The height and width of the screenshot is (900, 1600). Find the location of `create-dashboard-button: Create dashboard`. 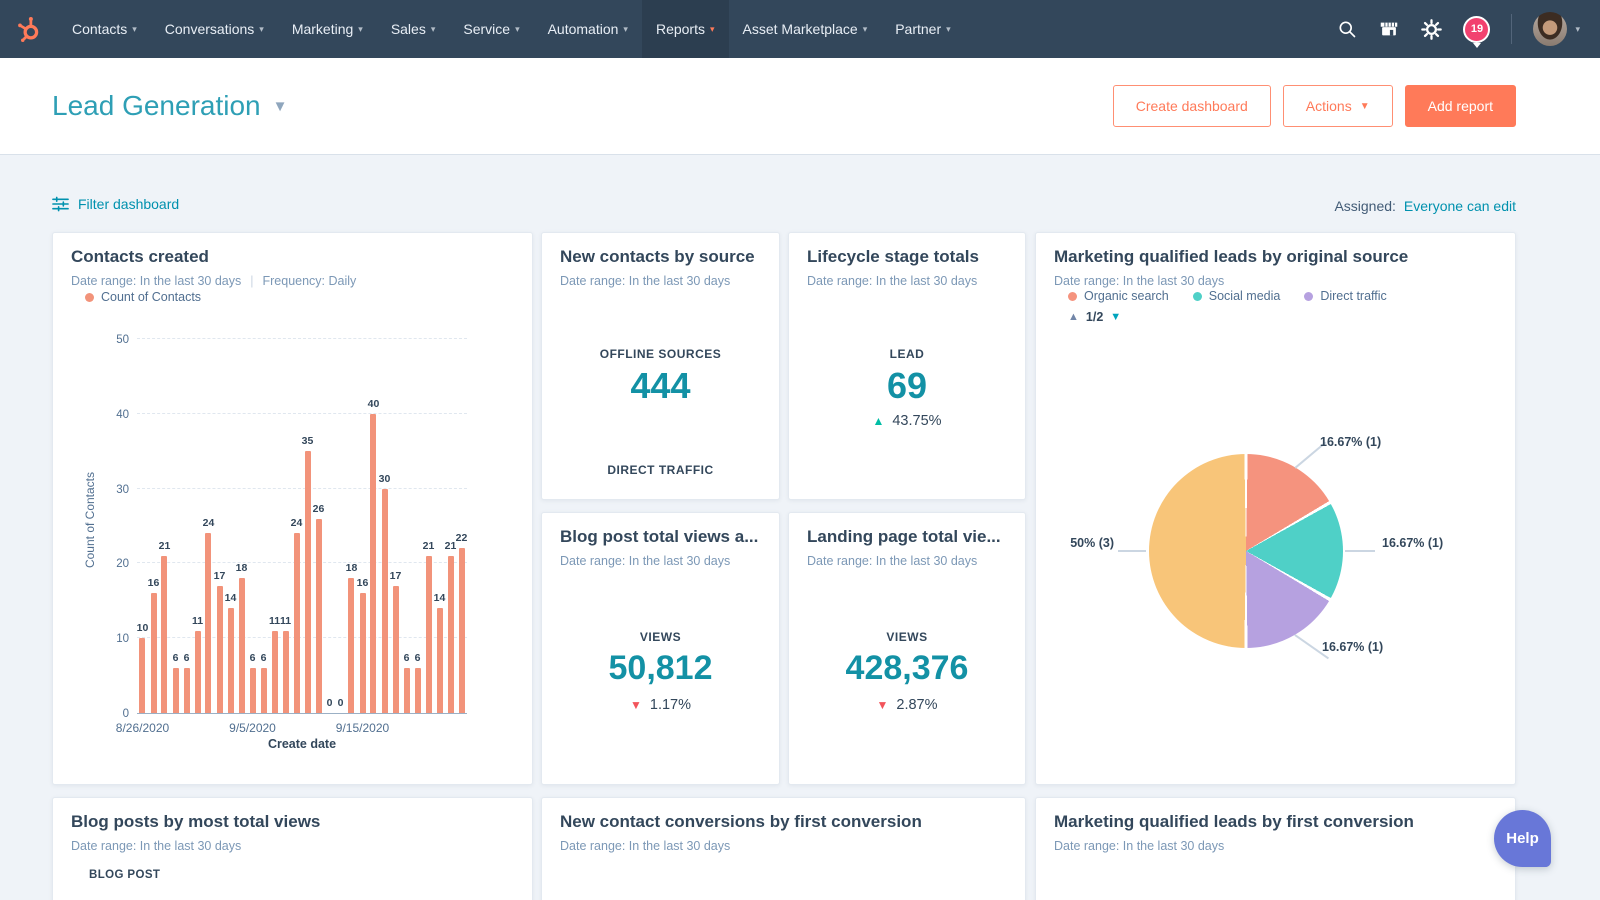

create-dashboard-button: Create dashboard is located at coordinates (1191, 106).